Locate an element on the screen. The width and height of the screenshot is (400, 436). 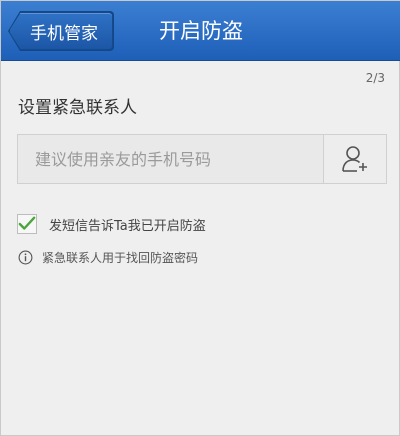
sms-notify-checkbox is located at coordinates (27, 224).